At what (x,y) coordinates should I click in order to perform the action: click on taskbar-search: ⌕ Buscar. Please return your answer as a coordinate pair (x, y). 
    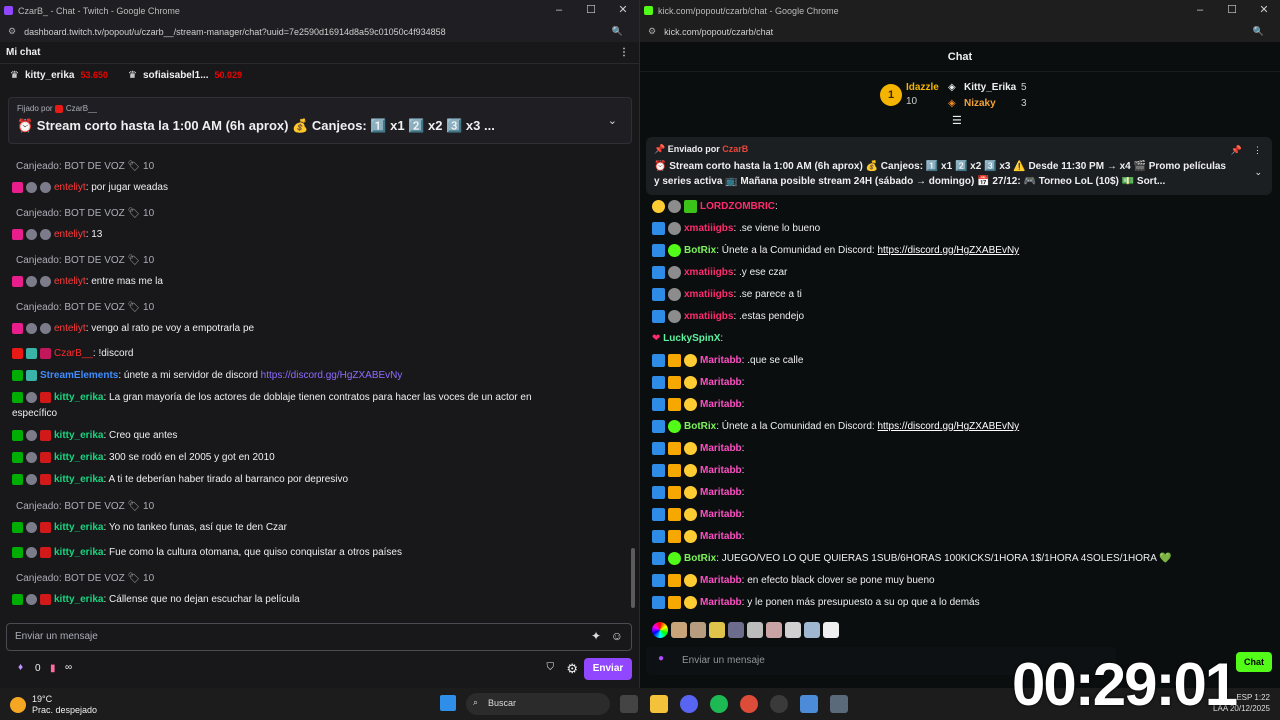
    Looking at the image, I should click on (538, 704).